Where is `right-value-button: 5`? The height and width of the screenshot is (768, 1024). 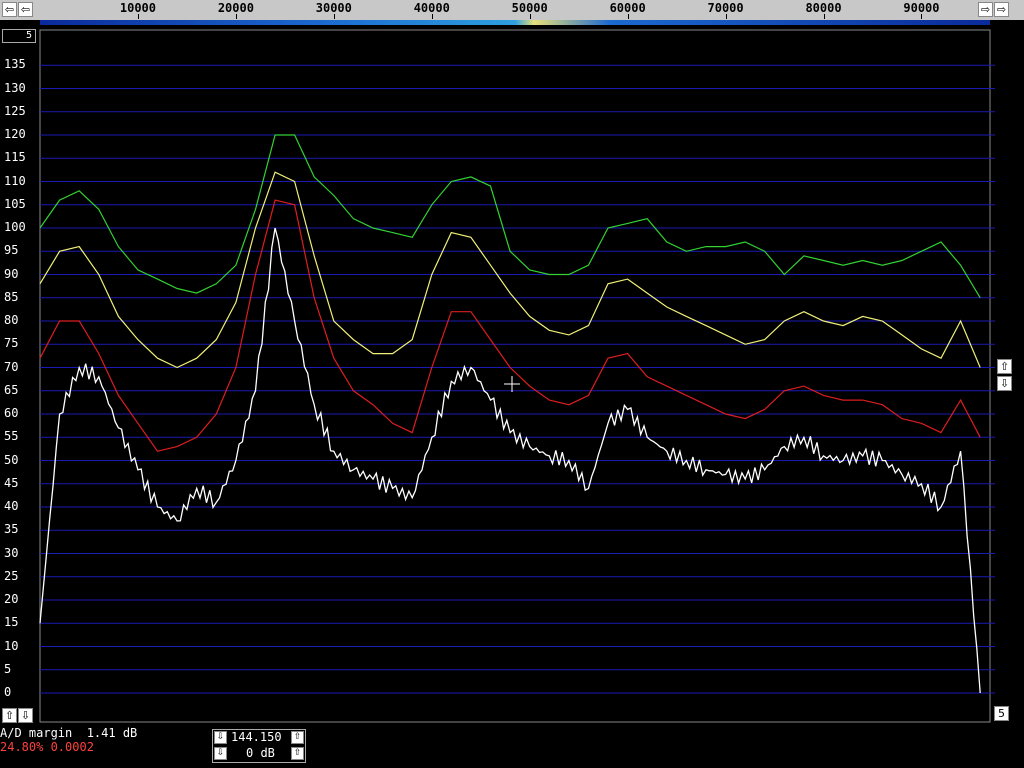 right-value-button: 5 is located at coordinates (1001, 713).